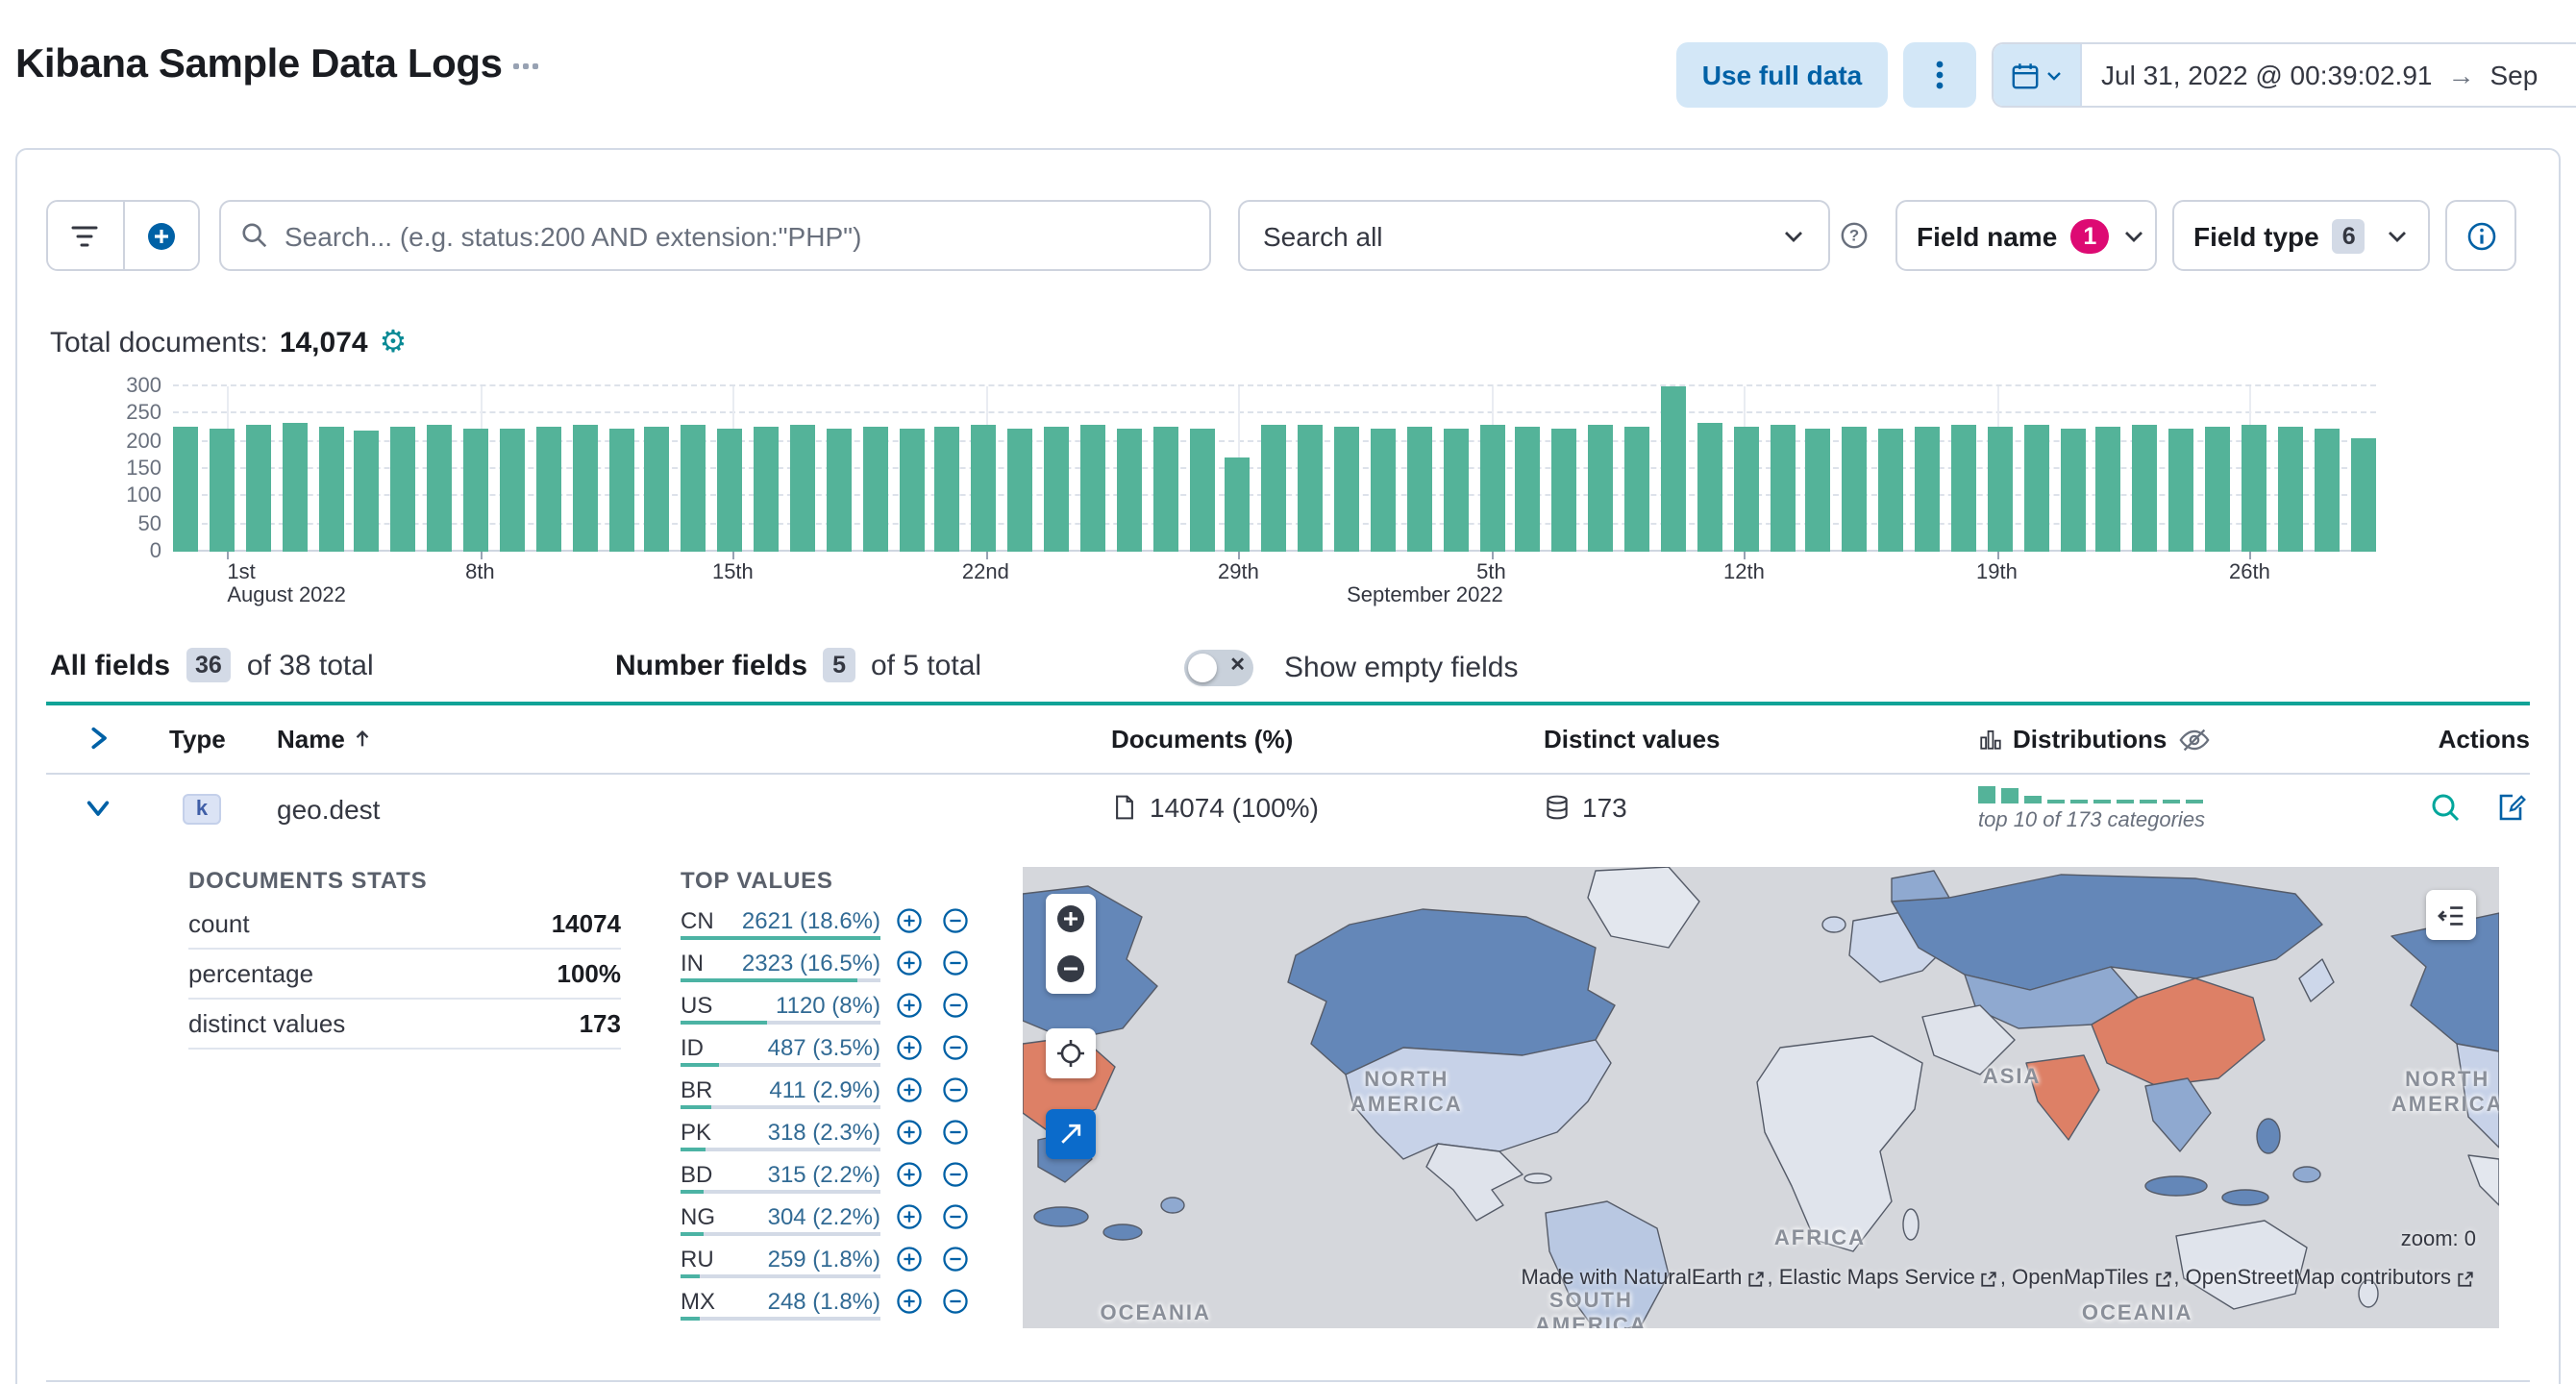 This screenshot has width=2576, height=1384. What do you see at coordinates (1632, 739) in the screenshot?
I see `column-header-distinct: Distinct values` at bounding box center [1632, 739].